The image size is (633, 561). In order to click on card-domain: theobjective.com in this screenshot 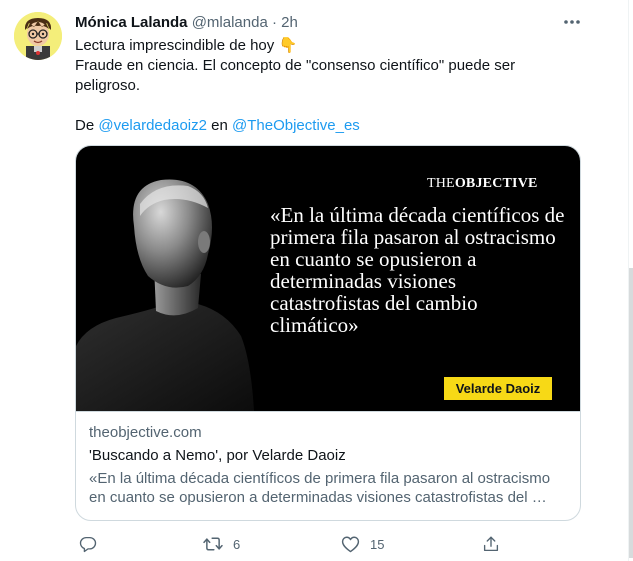, I will do `click(145, 432)`.